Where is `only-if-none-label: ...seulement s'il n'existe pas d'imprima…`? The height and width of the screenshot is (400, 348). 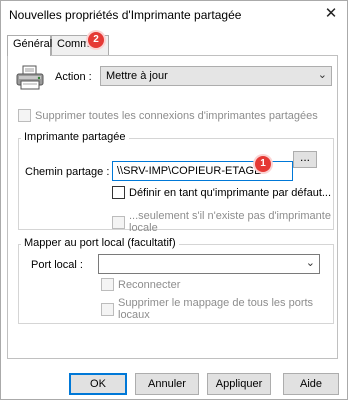 only-if-none-label: ...seulement s'il n'existe pas d'imprima… is located at coordinates (230, 222).